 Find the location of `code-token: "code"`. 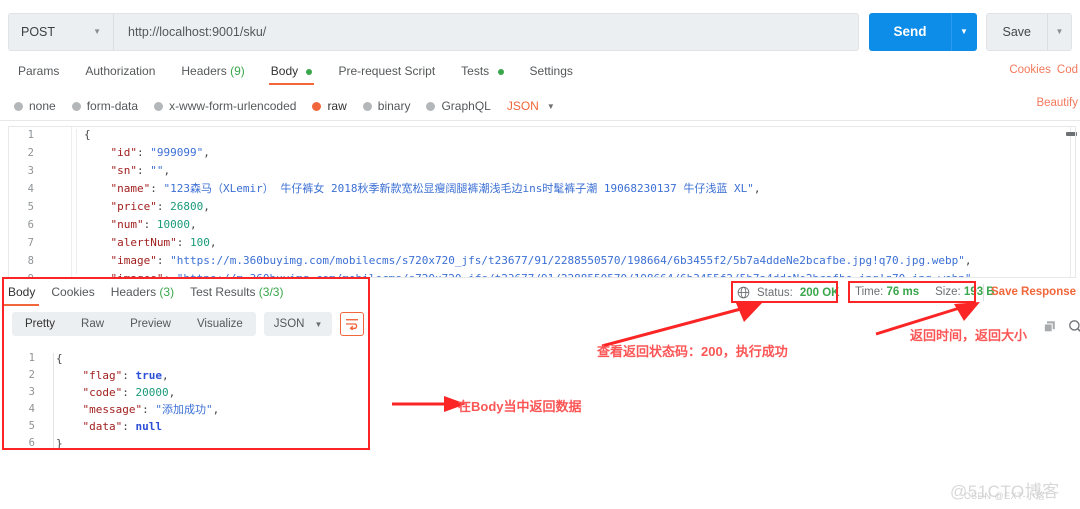

code-token: "code" is located at coordinates (89, 392).